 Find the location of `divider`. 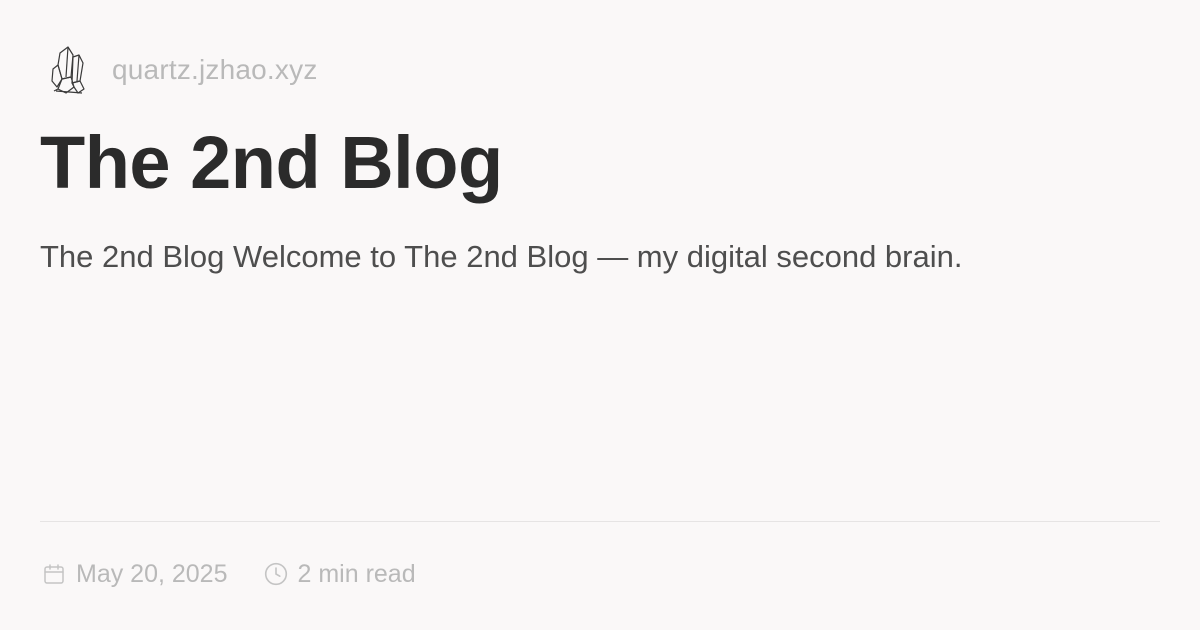

divider is located at coordinates (600, 521).